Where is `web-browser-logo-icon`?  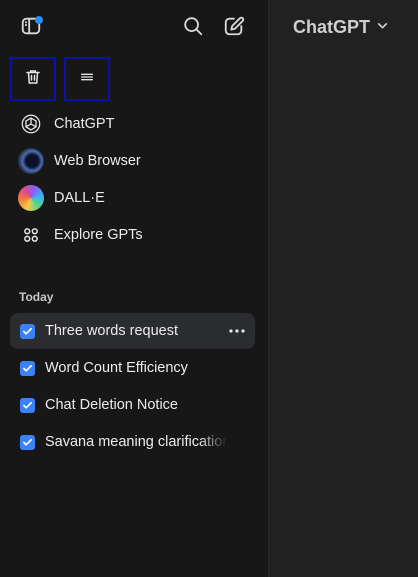 web-browser-logo-icon is located at coordinates (31, 161).